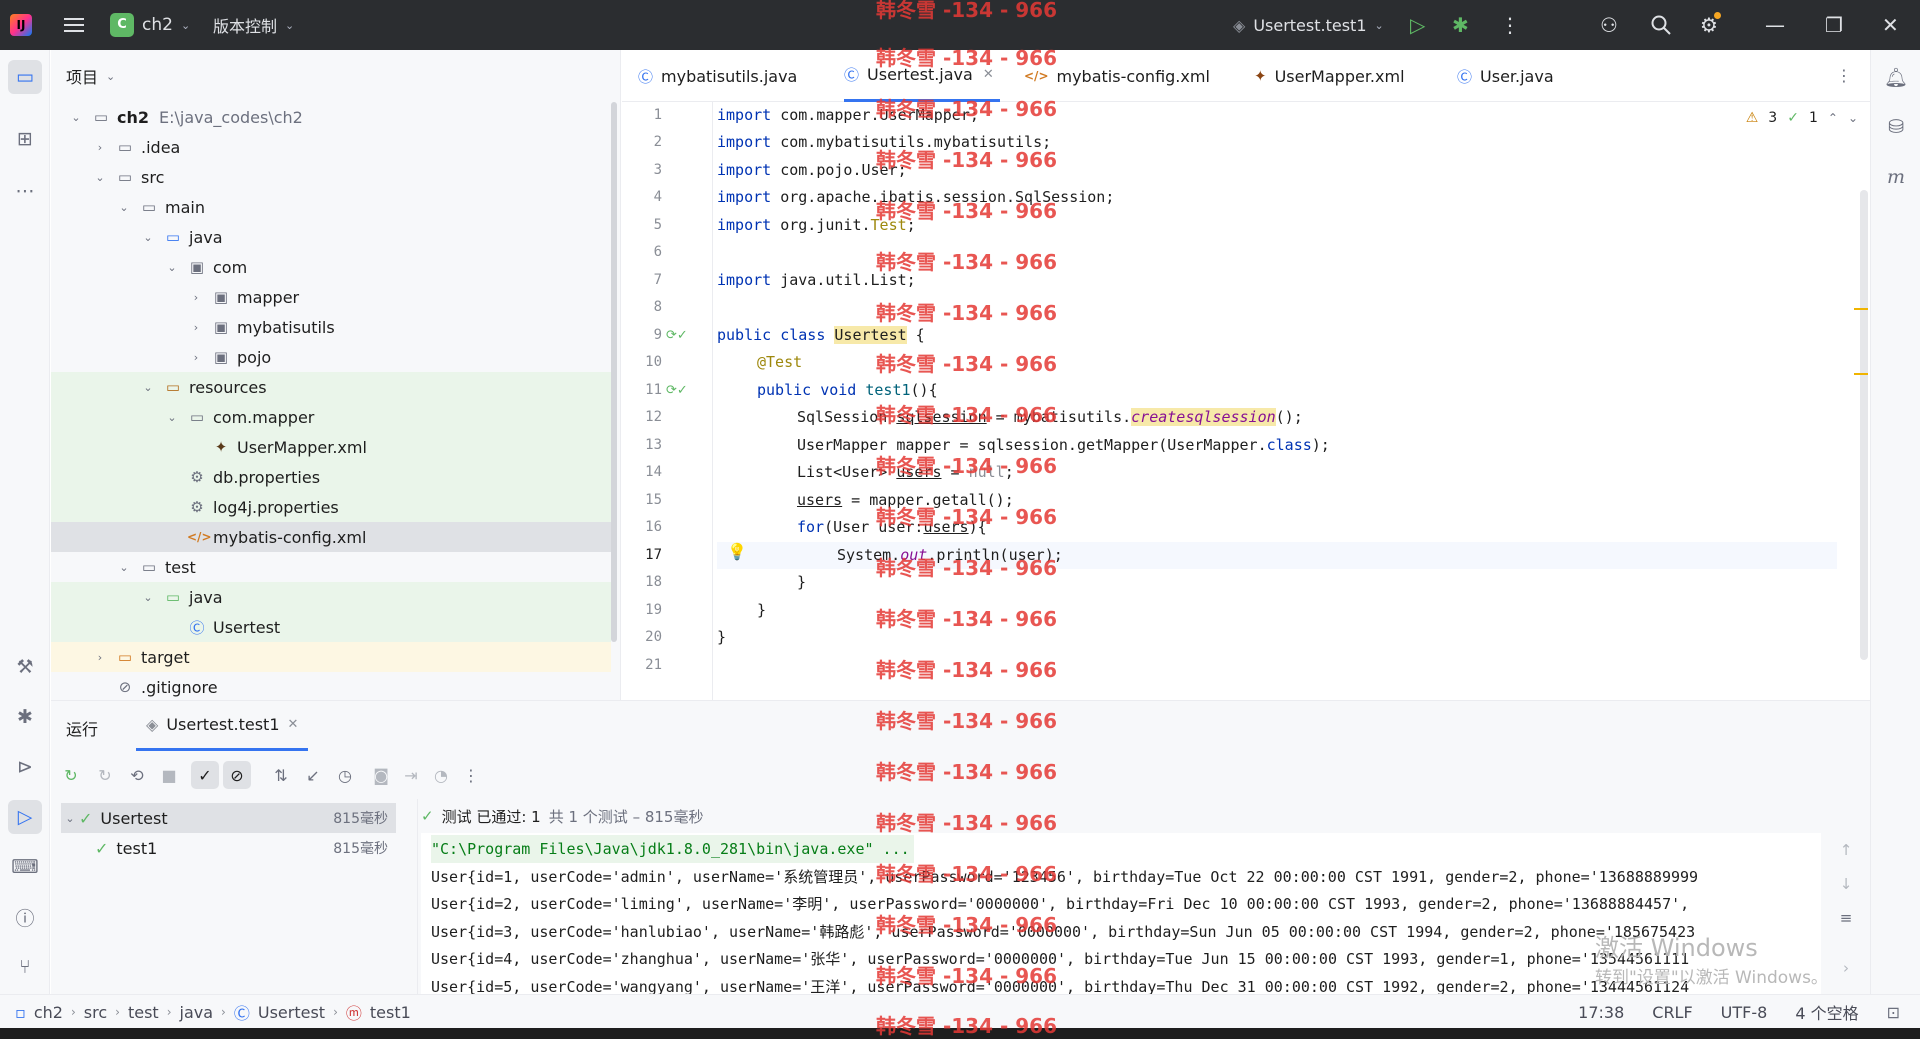 The image size is (1920, 1039). Describe the element at coordinates (331, 537) in the screenshot. I see `tree-item-mybatis-config-xml: </> mybatis-config.xml` at that location.